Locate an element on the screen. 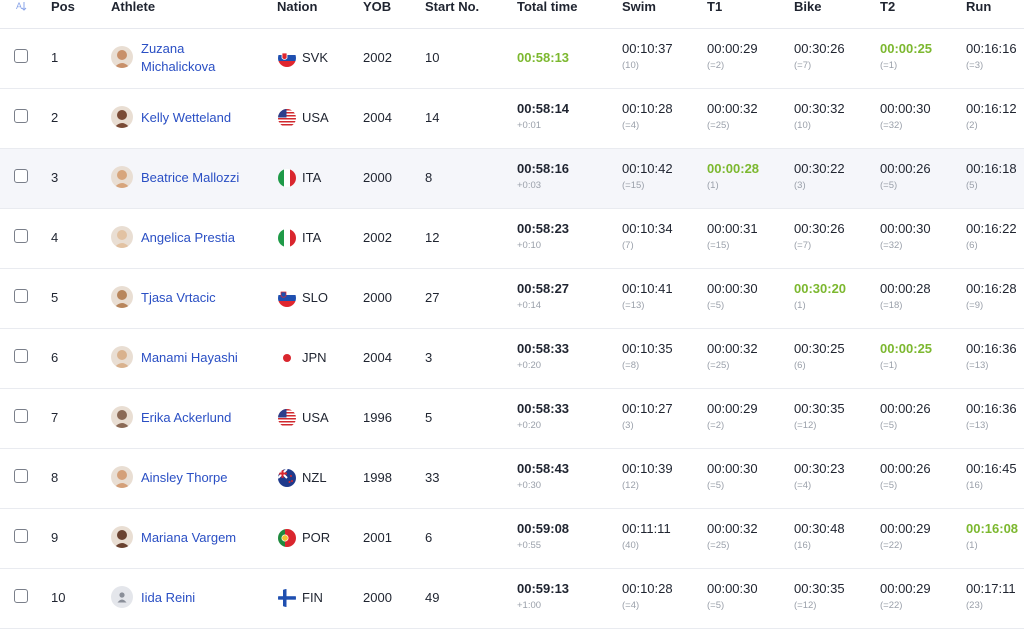 The height and width of the screenshot is (630, 1024). athlete-name-link: Zuzana Michalickova is located at coordinates (206, 58).